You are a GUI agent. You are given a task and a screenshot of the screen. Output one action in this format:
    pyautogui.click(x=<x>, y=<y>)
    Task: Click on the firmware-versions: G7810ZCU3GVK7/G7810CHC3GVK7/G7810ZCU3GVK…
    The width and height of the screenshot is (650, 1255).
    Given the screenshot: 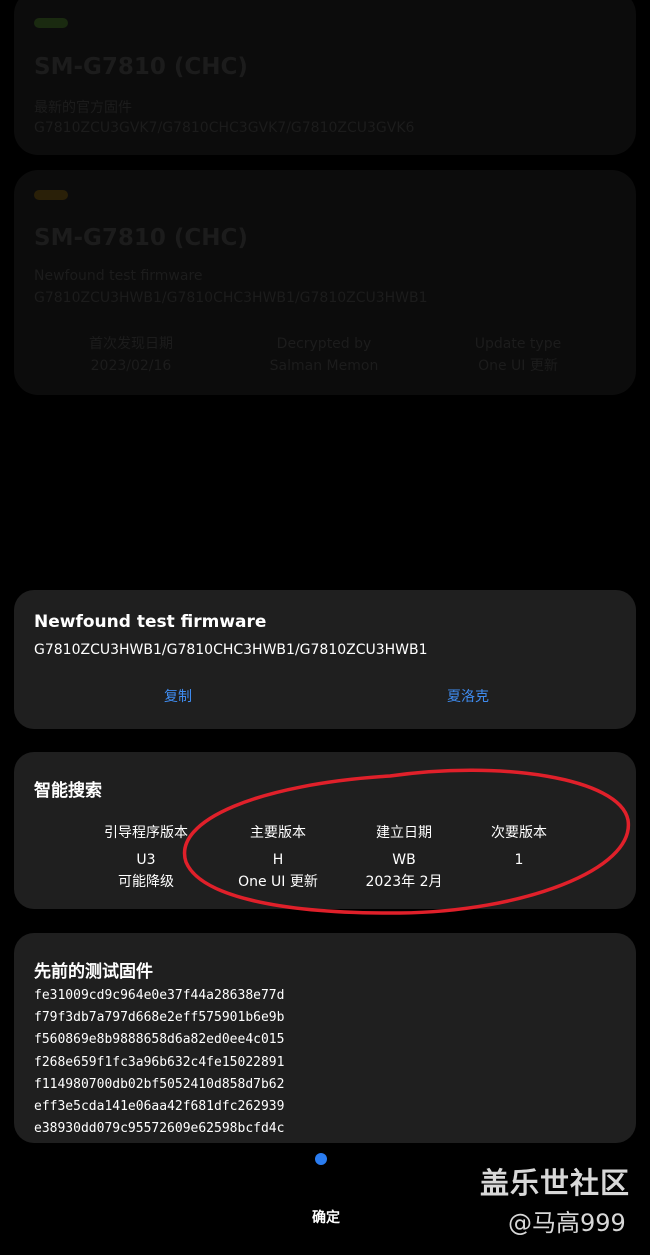 What is the action you would take?
    pyautogui.click(x=224, y=128)
    